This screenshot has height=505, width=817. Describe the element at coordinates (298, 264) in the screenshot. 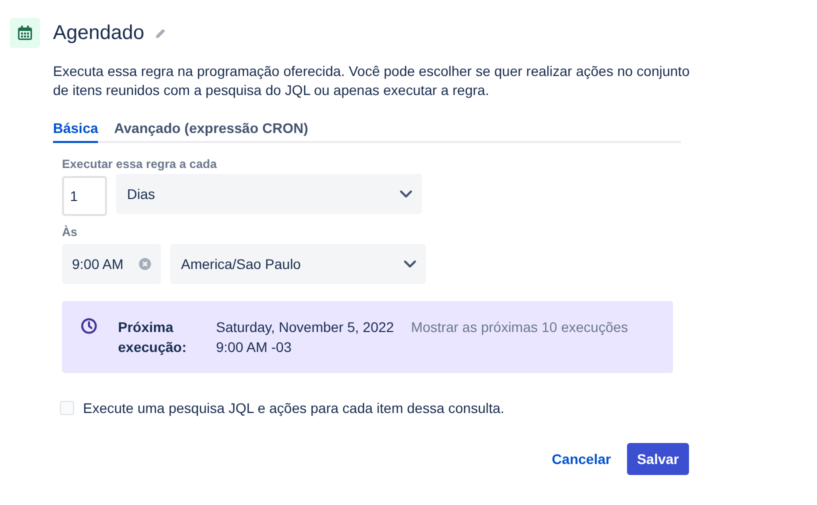

I see `timezone-dropdown: America/Sao Paulo` at that location.